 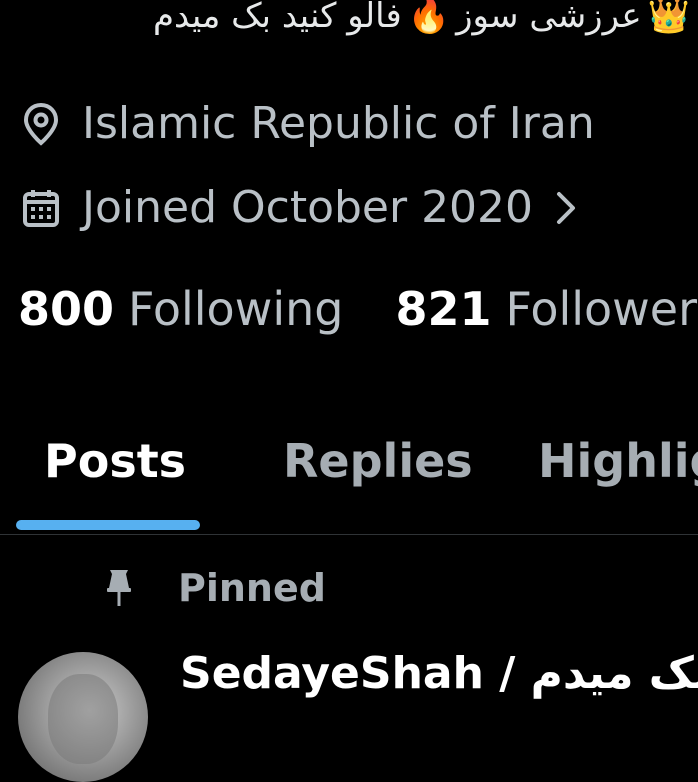 What do you see at coordinates (602, 309) in the screenshot?
I see `followers-label: Followers` at bounding box center [602, 309].